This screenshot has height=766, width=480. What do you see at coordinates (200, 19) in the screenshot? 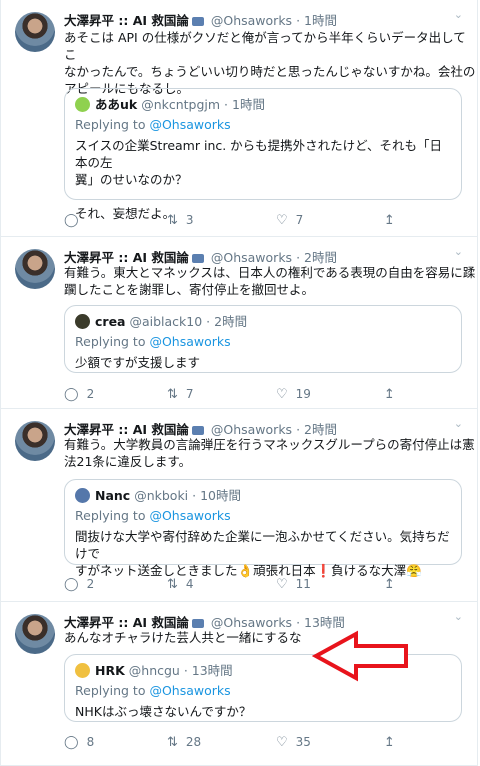
I see `tweet-header: 大澤昇平 :: AI 救国論 @Ohsaworks · 1時間` at bounding box center [200, 19].